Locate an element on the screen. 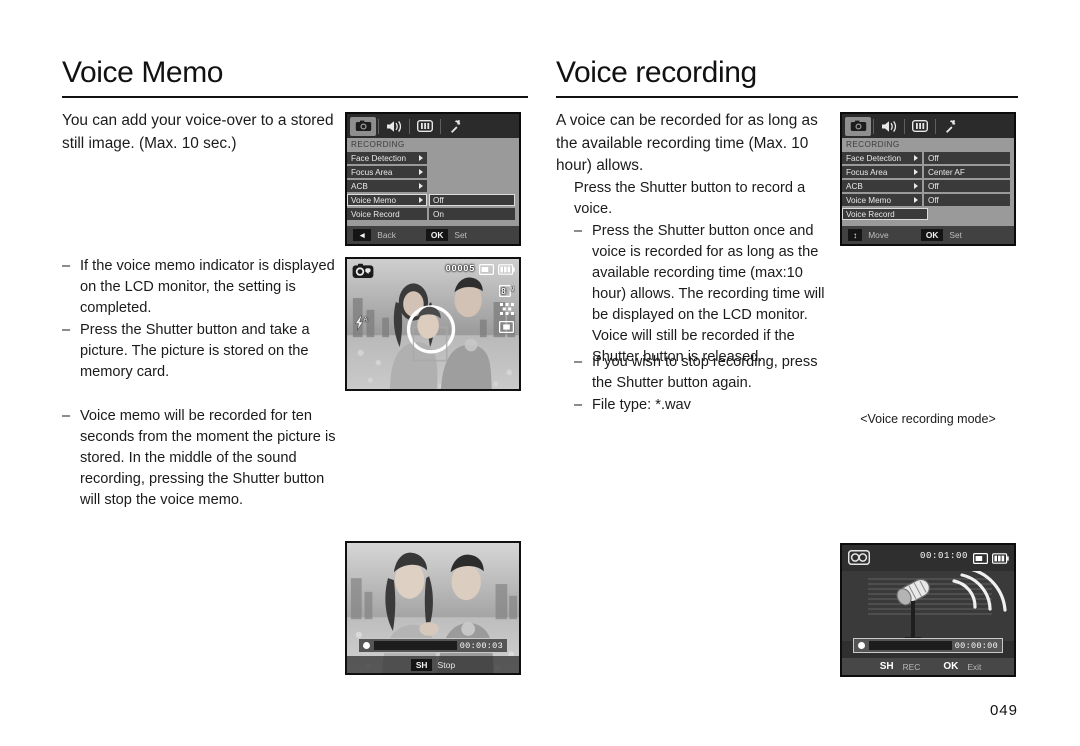 Image resolution: width=1080 pixels, height=746 pixels. menu-row-acb: ACB is located at coordinates (387, 186).